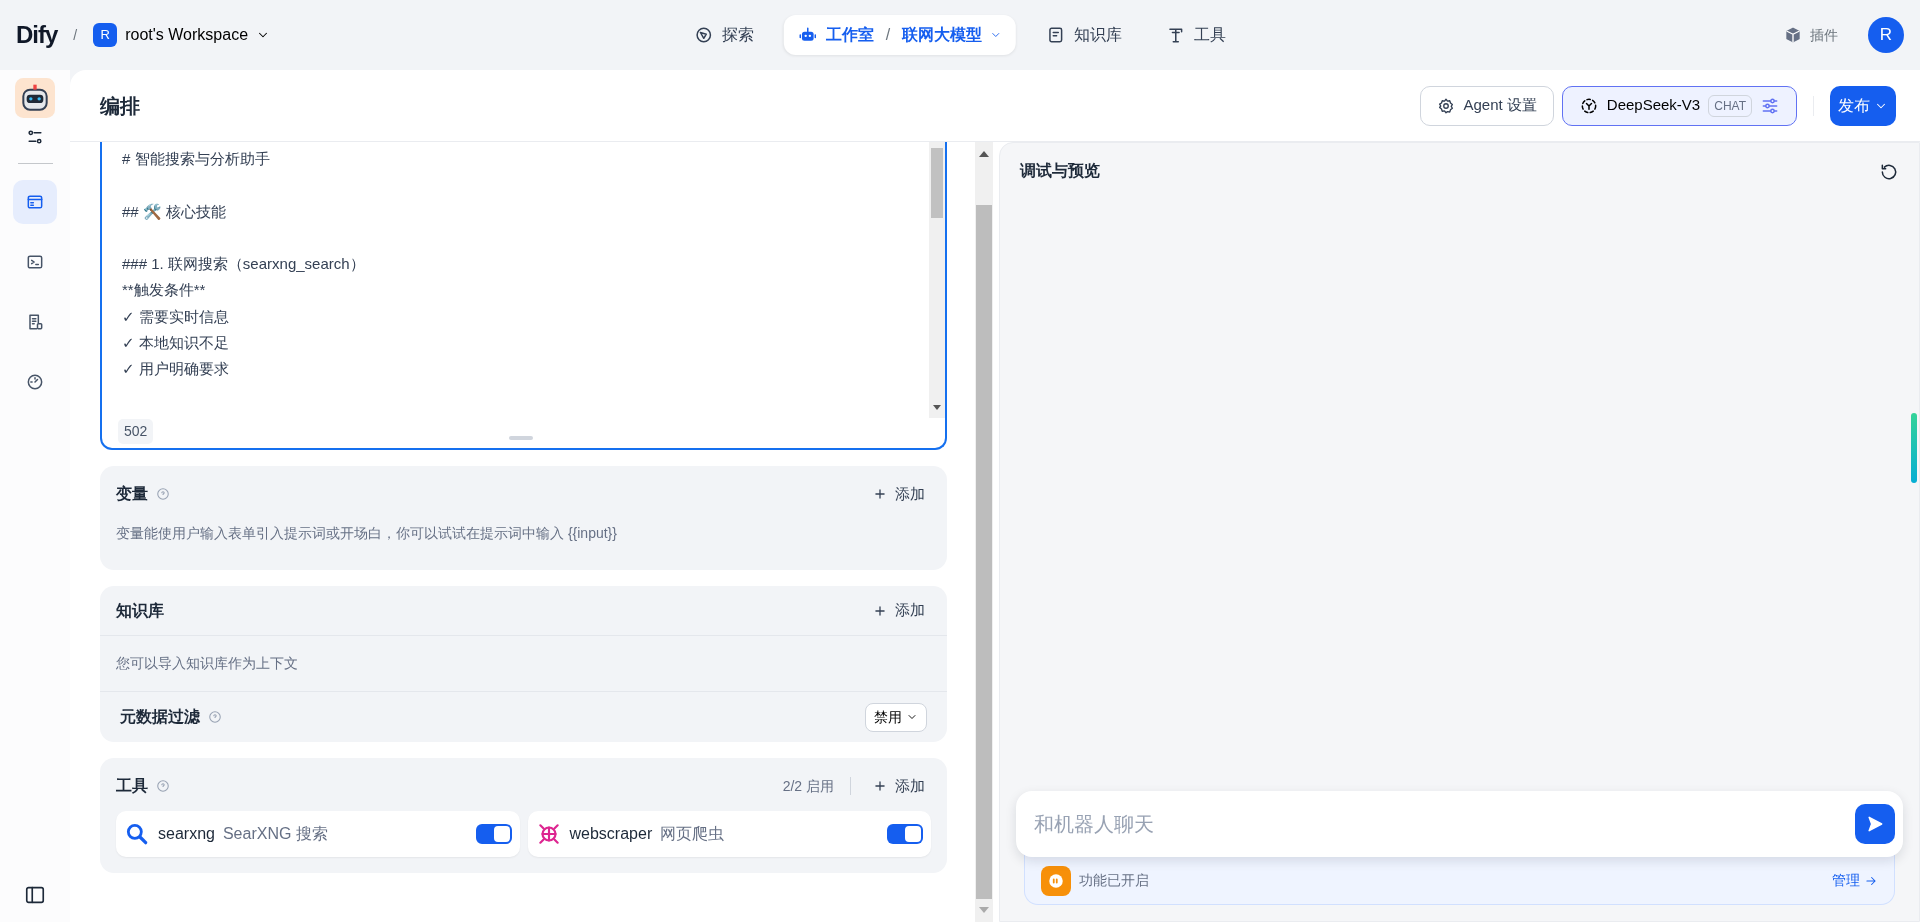  What do you see at coordinates (37, 35) in the screenshot?
I see `logo: Dify` at bounding box center [37, 35].